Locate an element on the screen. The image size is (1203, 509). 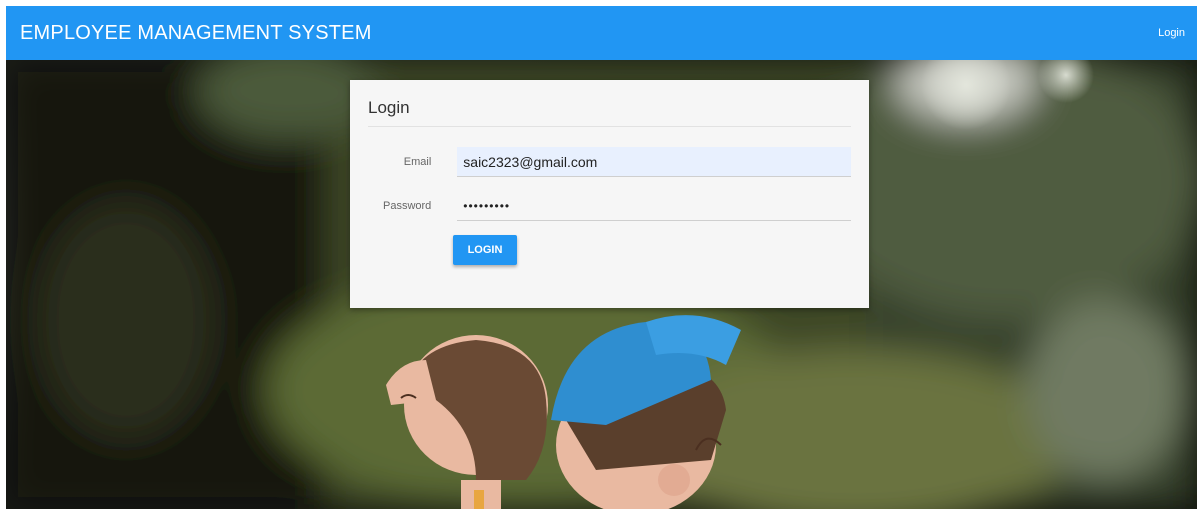
password-label: Password is located at coordinates (407, 206).